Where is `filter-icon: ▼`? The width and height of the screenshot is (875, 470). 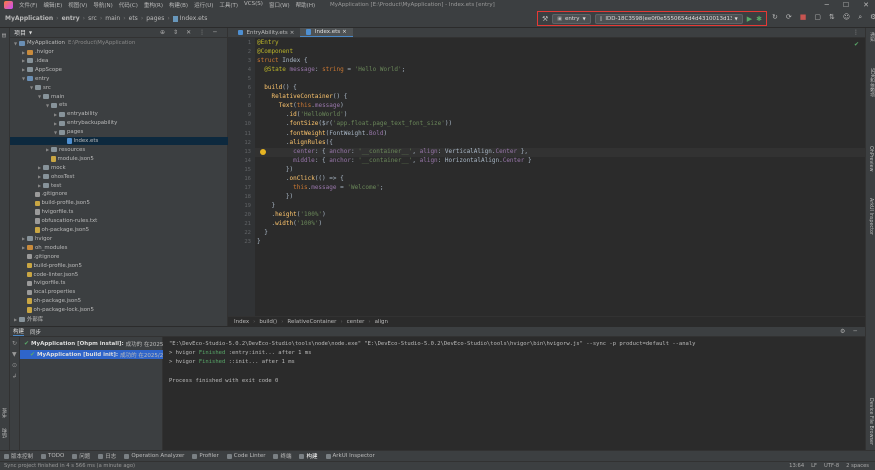
filter-icon: ▼ is located at coordinates (14, 354).